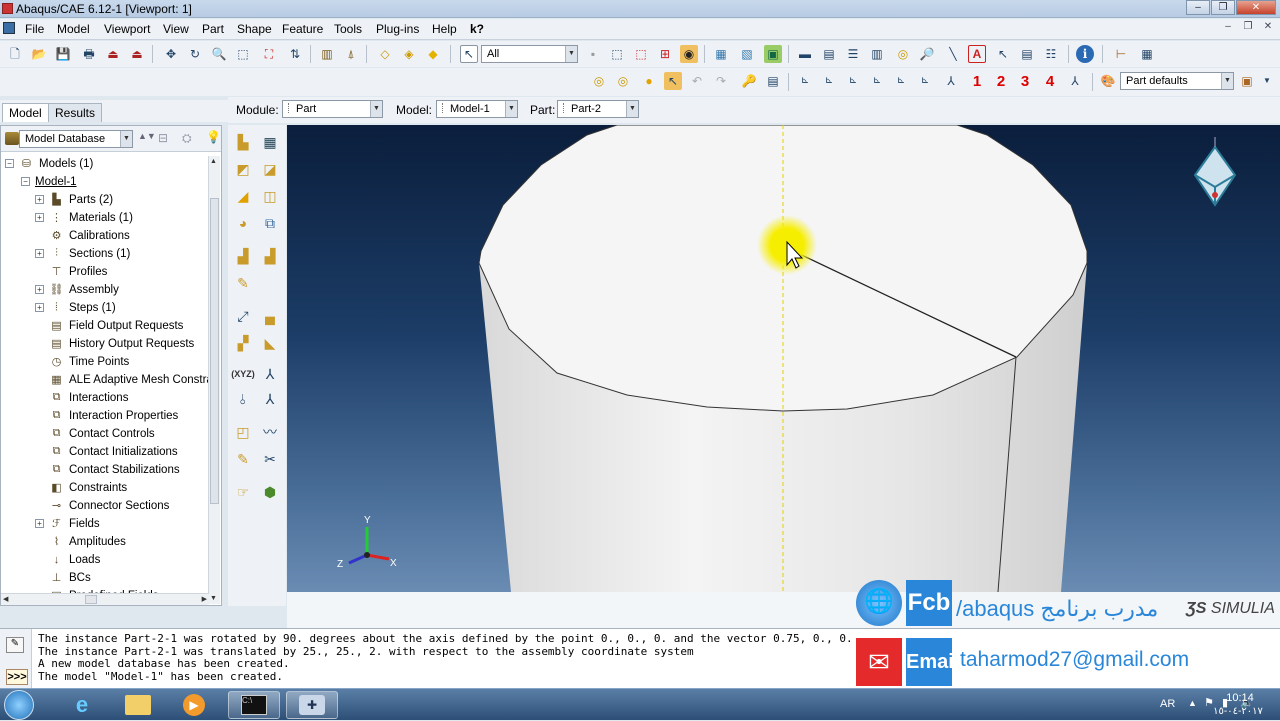 The image size is (1280, 721). Describe the element at coordinates (254, 29) in the screenshot. I see `menu-shape: Shape` at that location.